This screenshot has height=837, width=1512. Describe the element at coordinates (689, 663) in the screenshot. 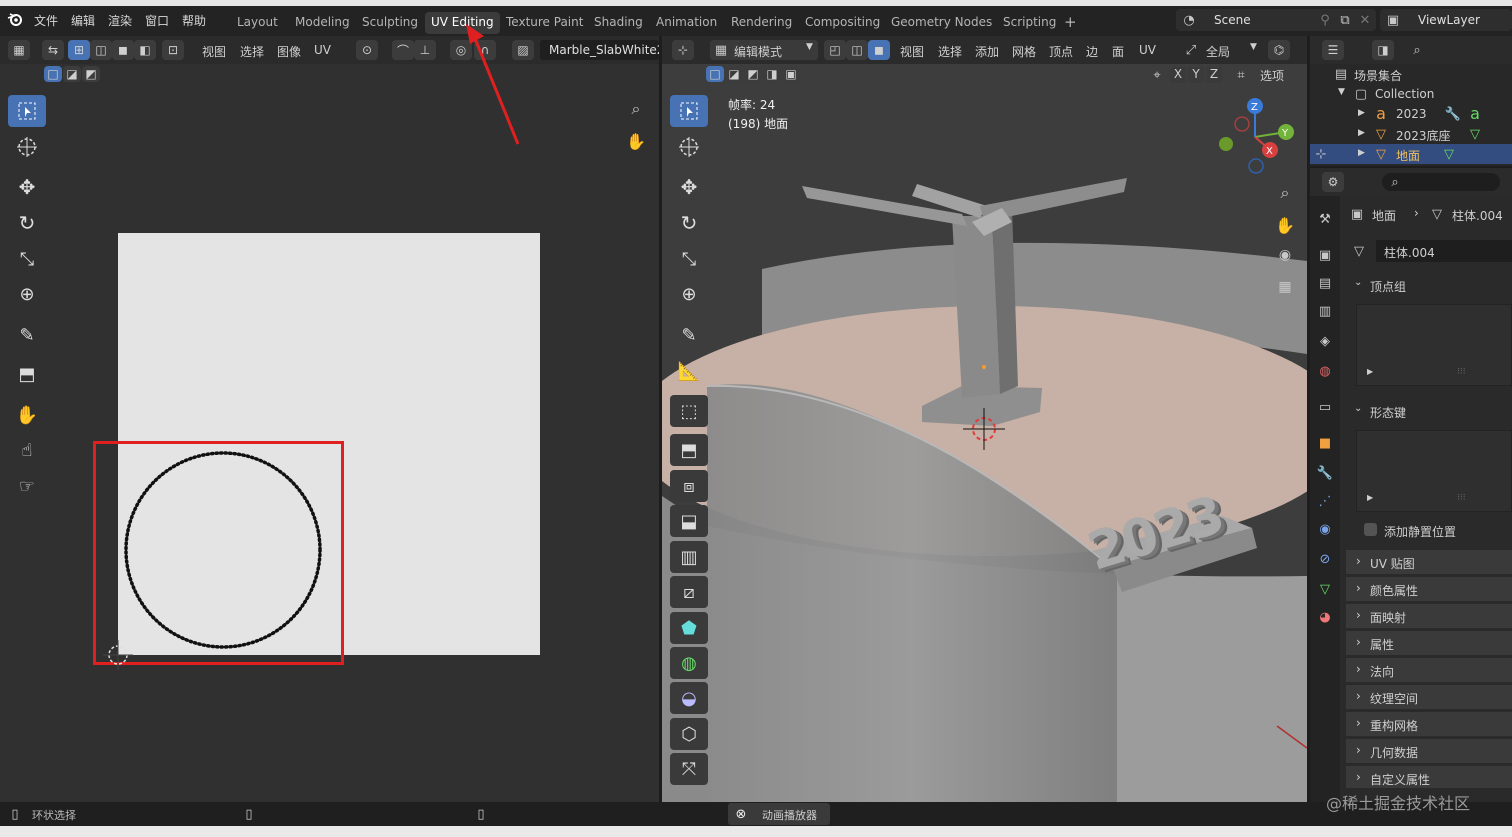

I see `tool-spin: ◍` at that location.